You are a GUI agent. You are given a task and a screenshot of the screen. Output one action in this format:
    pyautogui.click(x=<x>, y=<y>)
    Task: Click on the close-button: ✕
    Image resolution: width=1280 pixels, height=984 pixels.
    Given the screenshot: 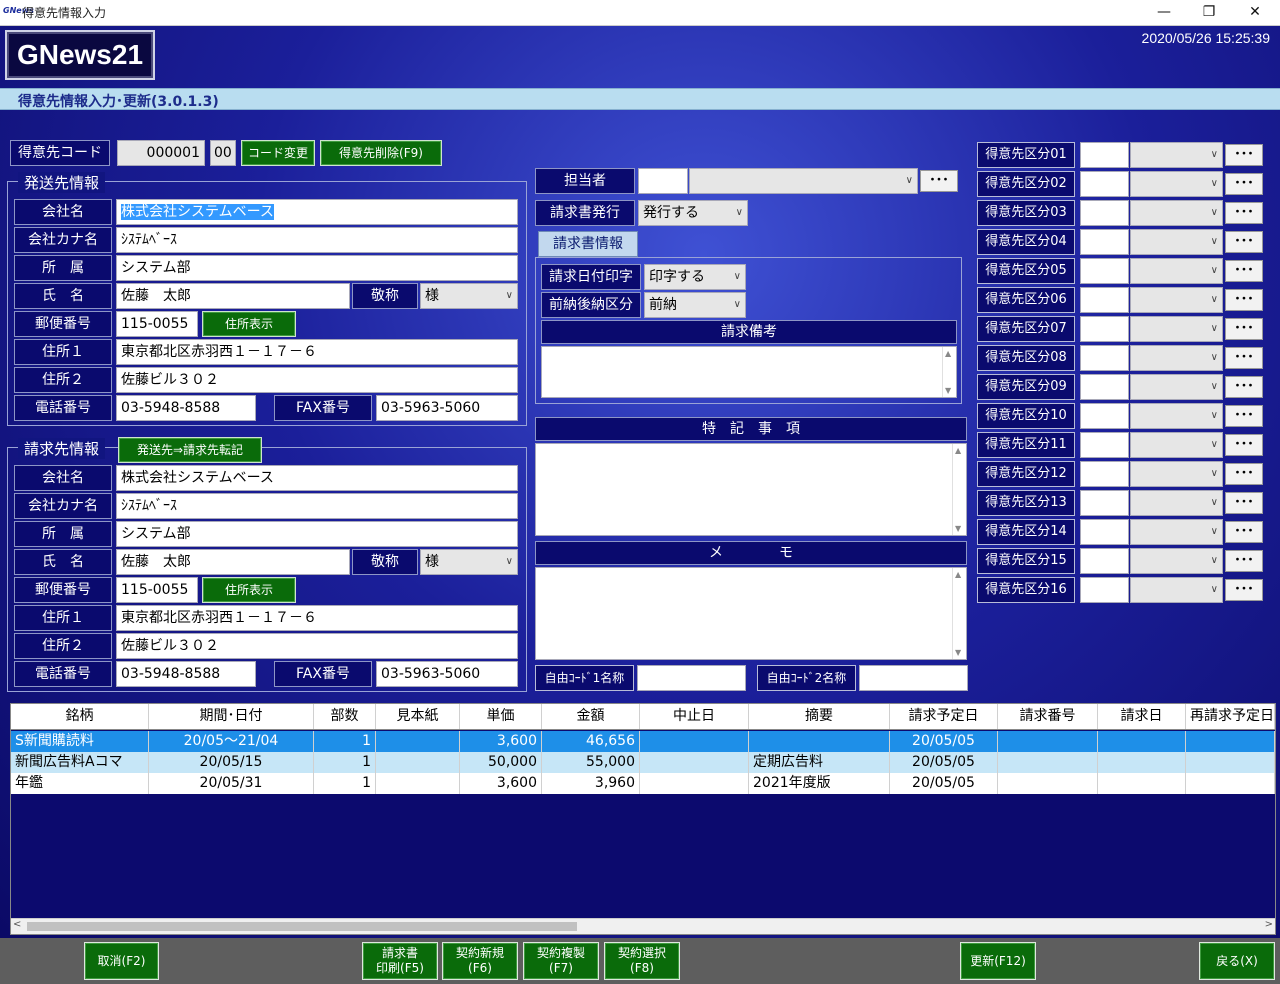 What is the action you would take?
    pyautogui.click(x=1255, y=13)
    